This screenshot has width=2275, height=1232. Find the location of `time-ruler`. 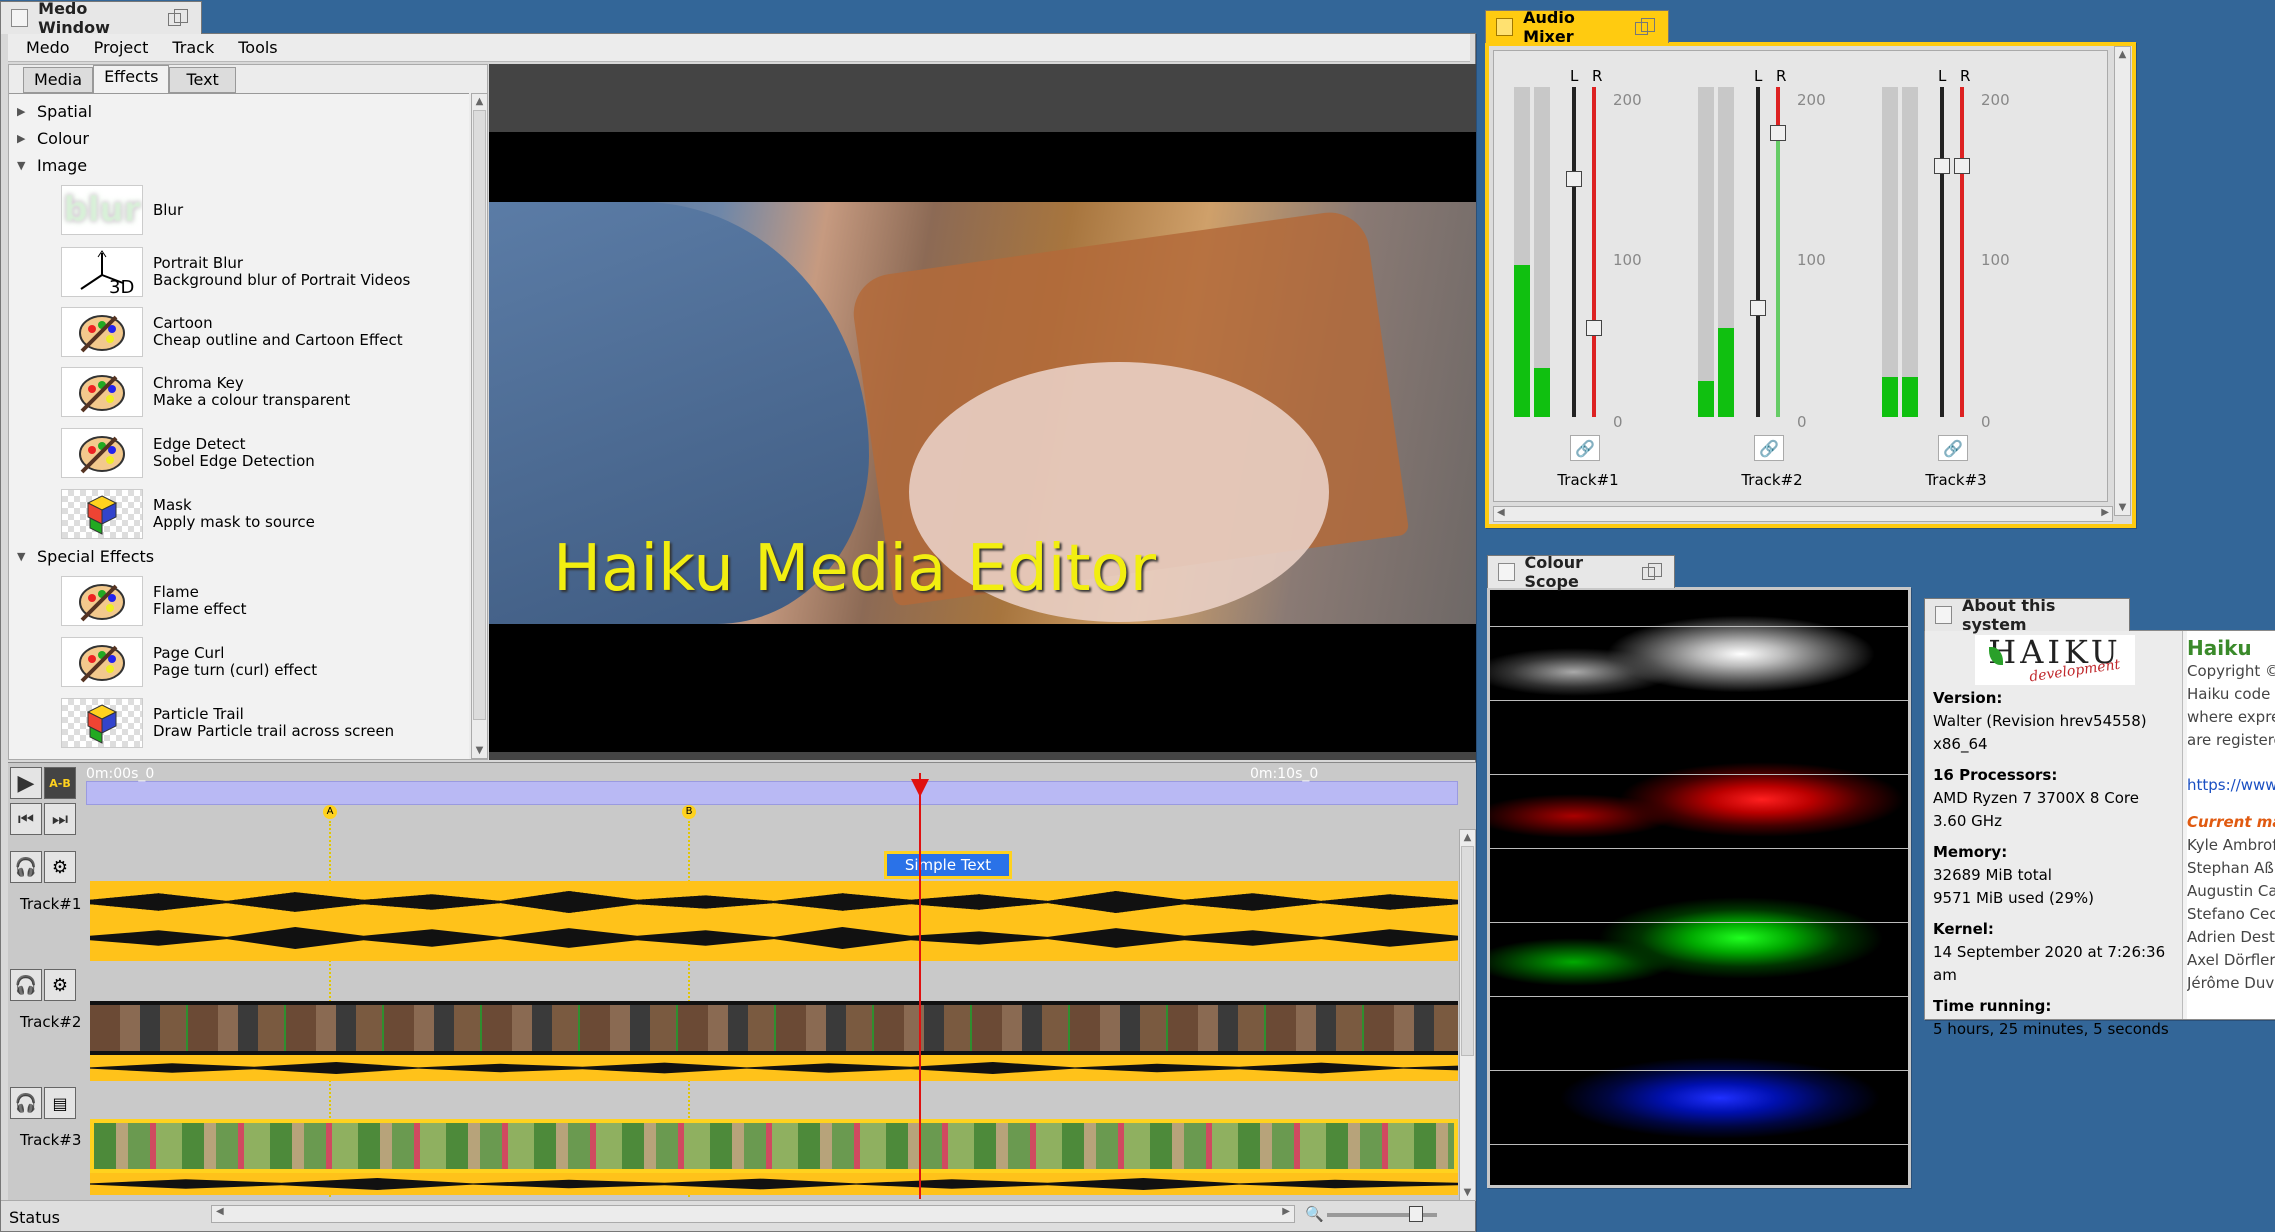

time-ruler is located at coordinates (772, 793).